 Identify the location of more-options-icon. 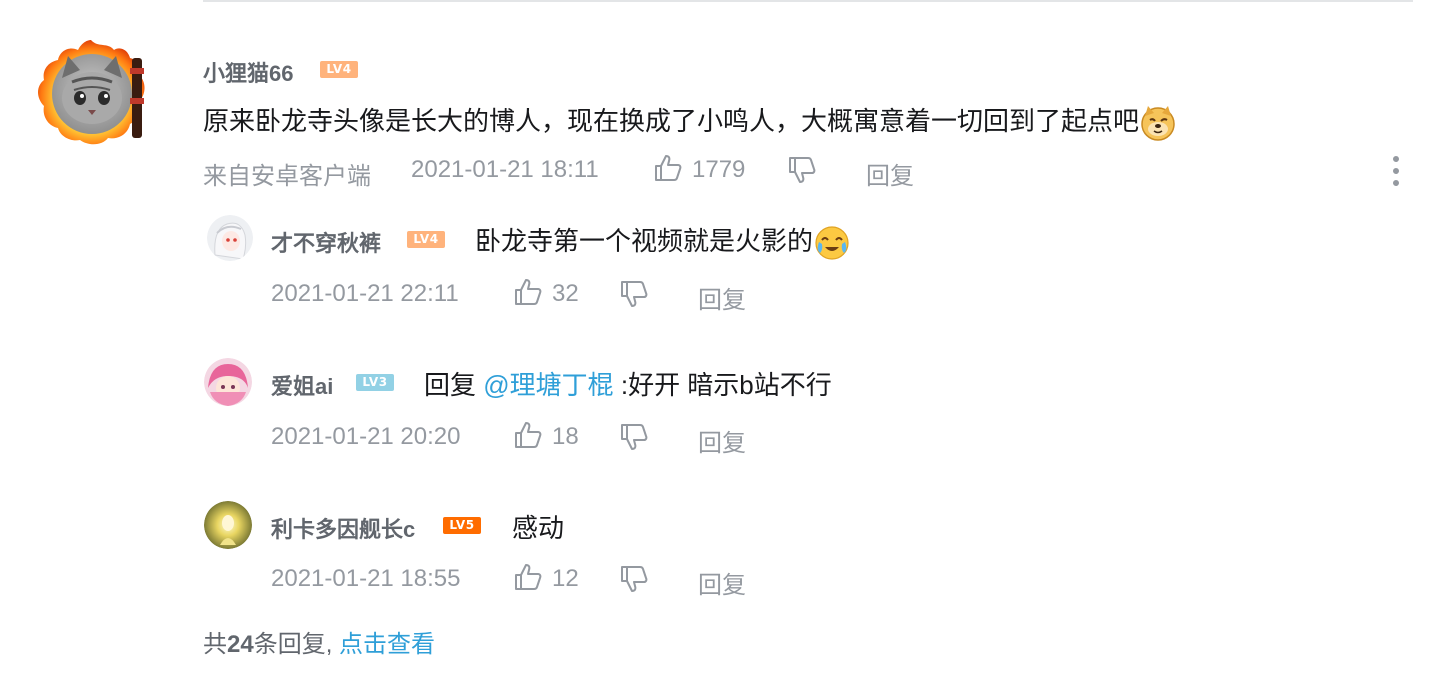
(1396, 171).